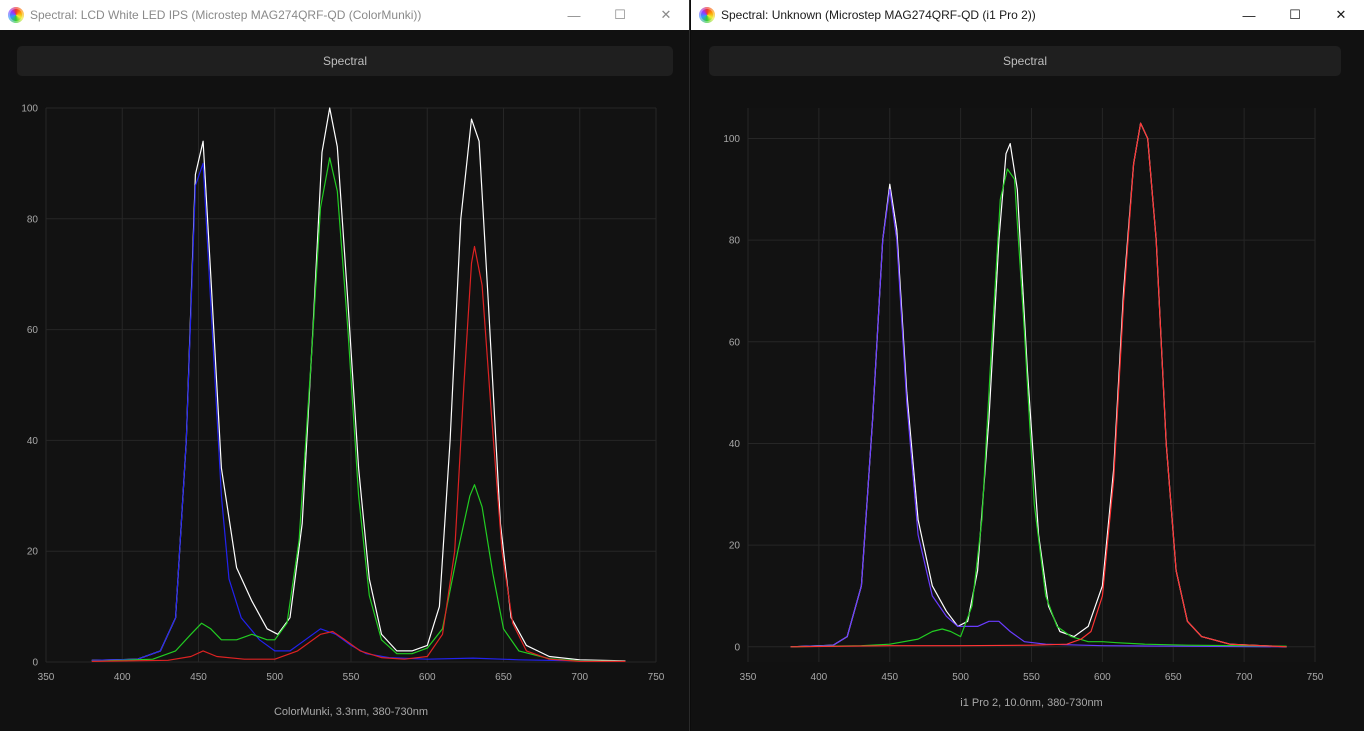 The height and width of the screenshot is (731, 1364). What do you see at coordinates (351, 712) in the screenshot?
I see `chart-caption: ColorMunki, 3.3nm, 380-730nm` at bounding box center [351, 712].